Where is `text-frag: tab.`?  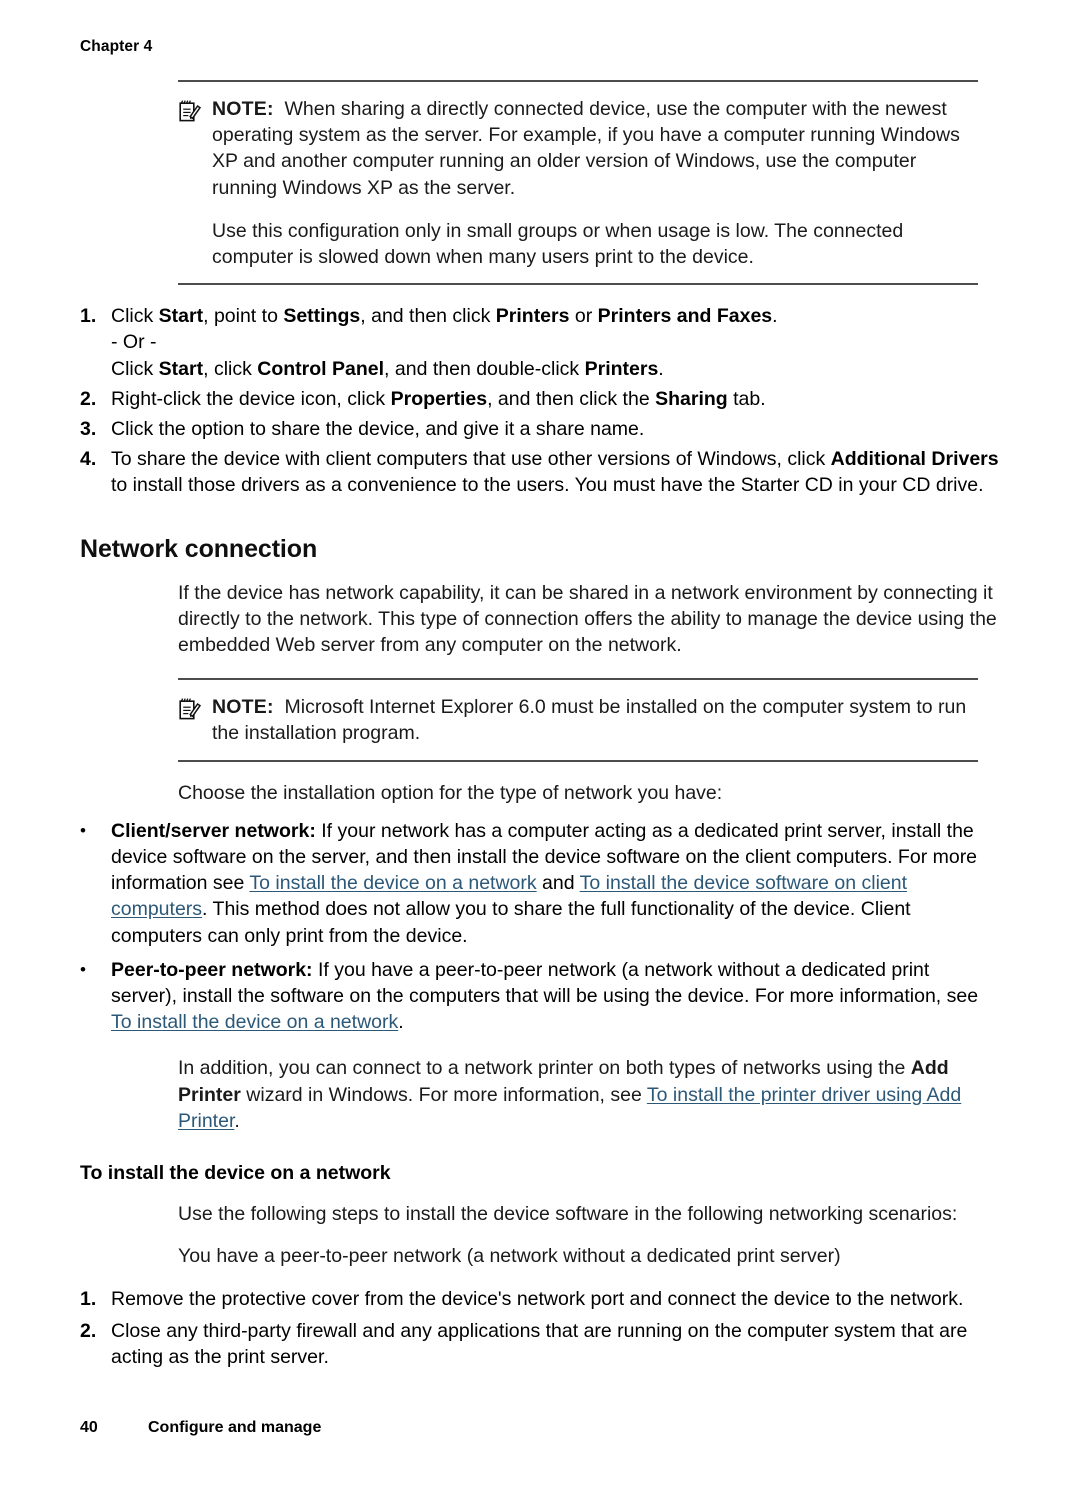 text-frag: tab. is located at coordinates (746, 398).